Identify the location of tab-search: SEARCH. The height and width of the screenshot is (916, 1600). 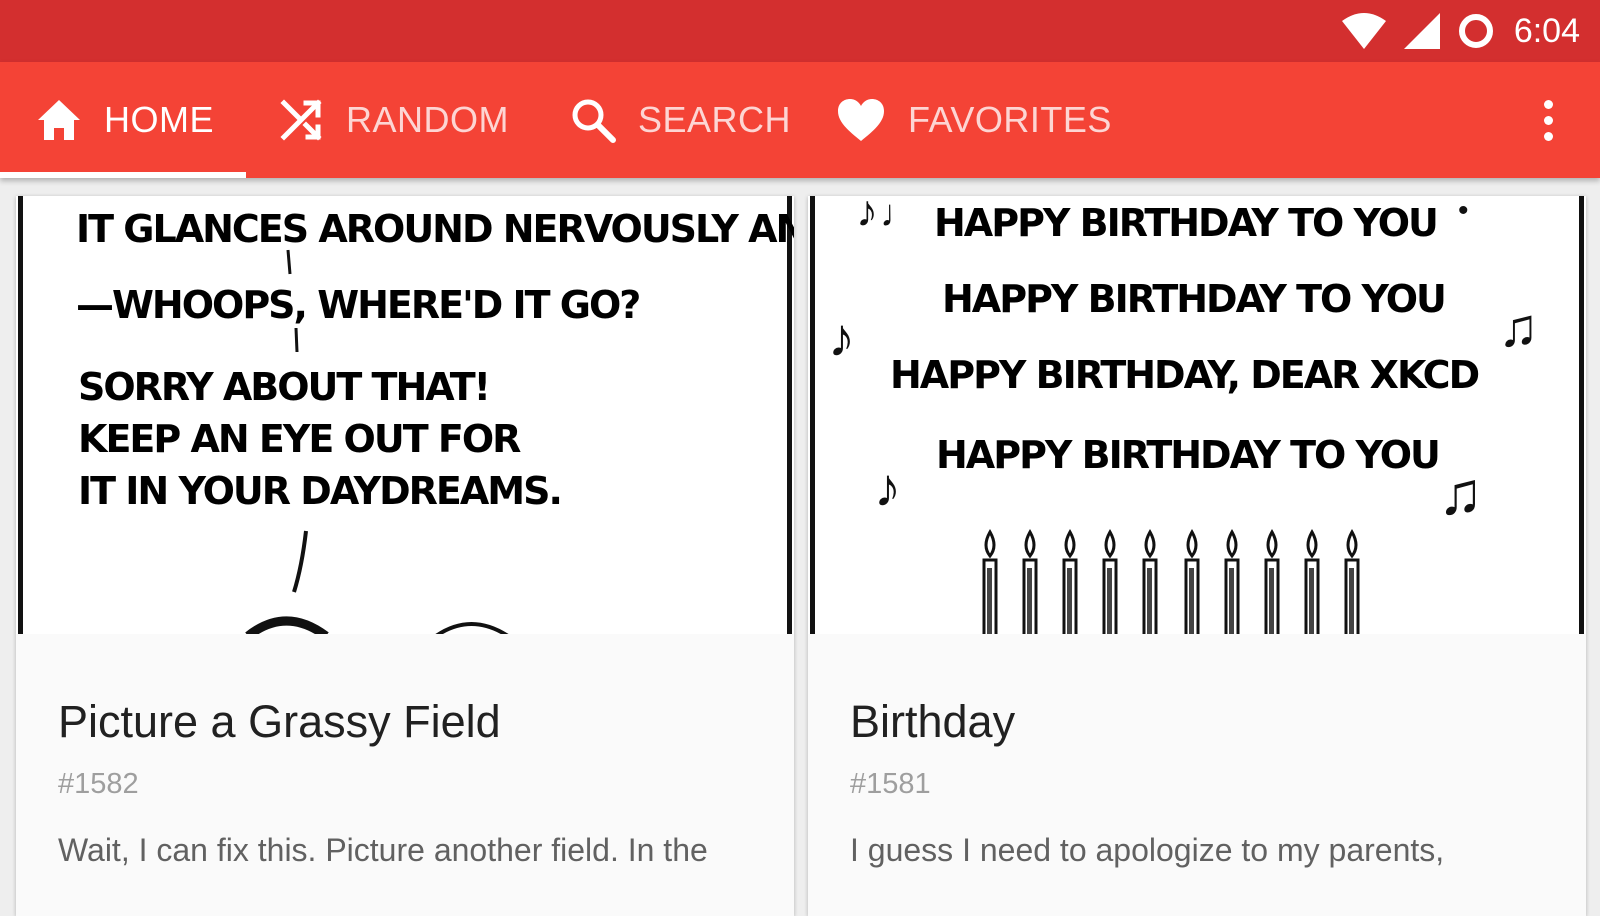
(680, 120).